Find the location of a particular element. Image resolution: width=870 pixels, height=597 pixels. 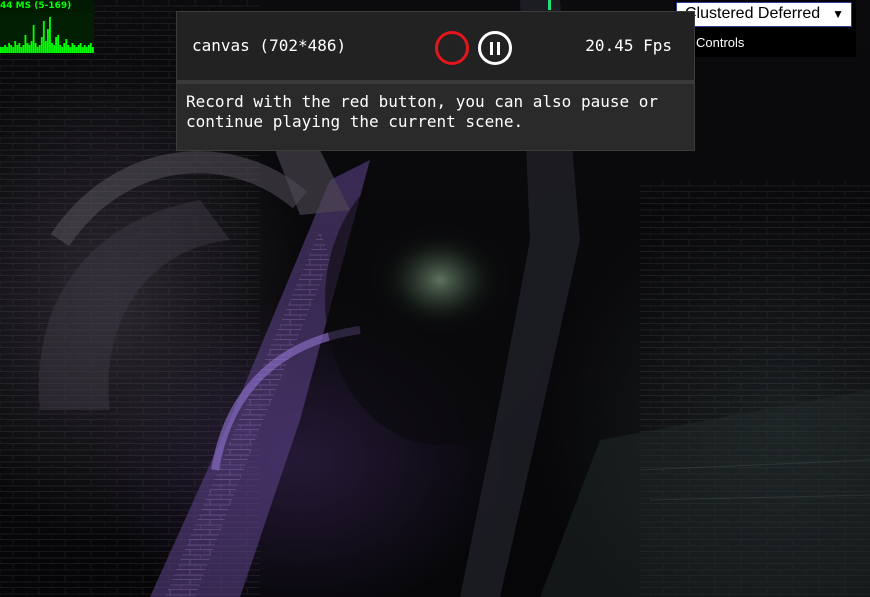

controls-toggle: Controls is located at coordinates (720, 42).